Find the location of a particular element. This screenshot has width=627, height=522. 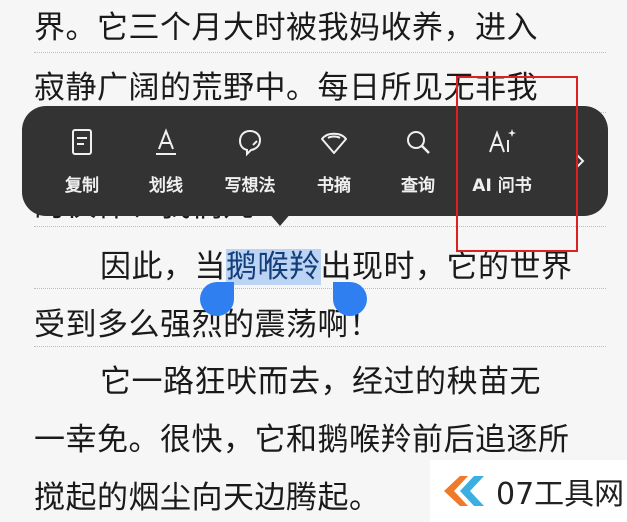

lookup-button: 查询 is located at coordinates (418, 161).